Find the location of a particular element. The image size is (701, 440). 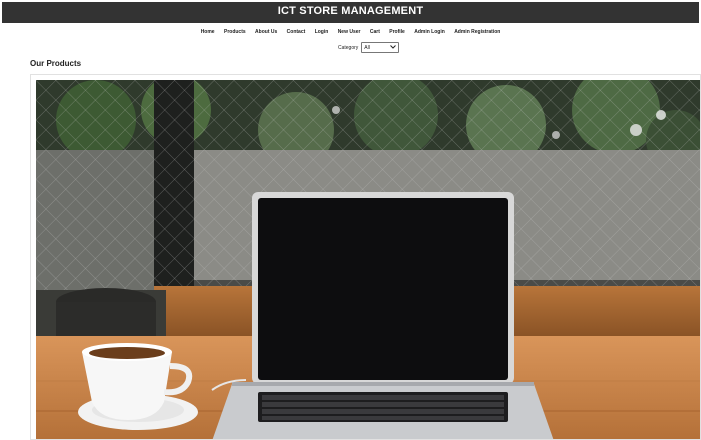

nav-admin-login: Admin Login is located at coordinates (429, 32).